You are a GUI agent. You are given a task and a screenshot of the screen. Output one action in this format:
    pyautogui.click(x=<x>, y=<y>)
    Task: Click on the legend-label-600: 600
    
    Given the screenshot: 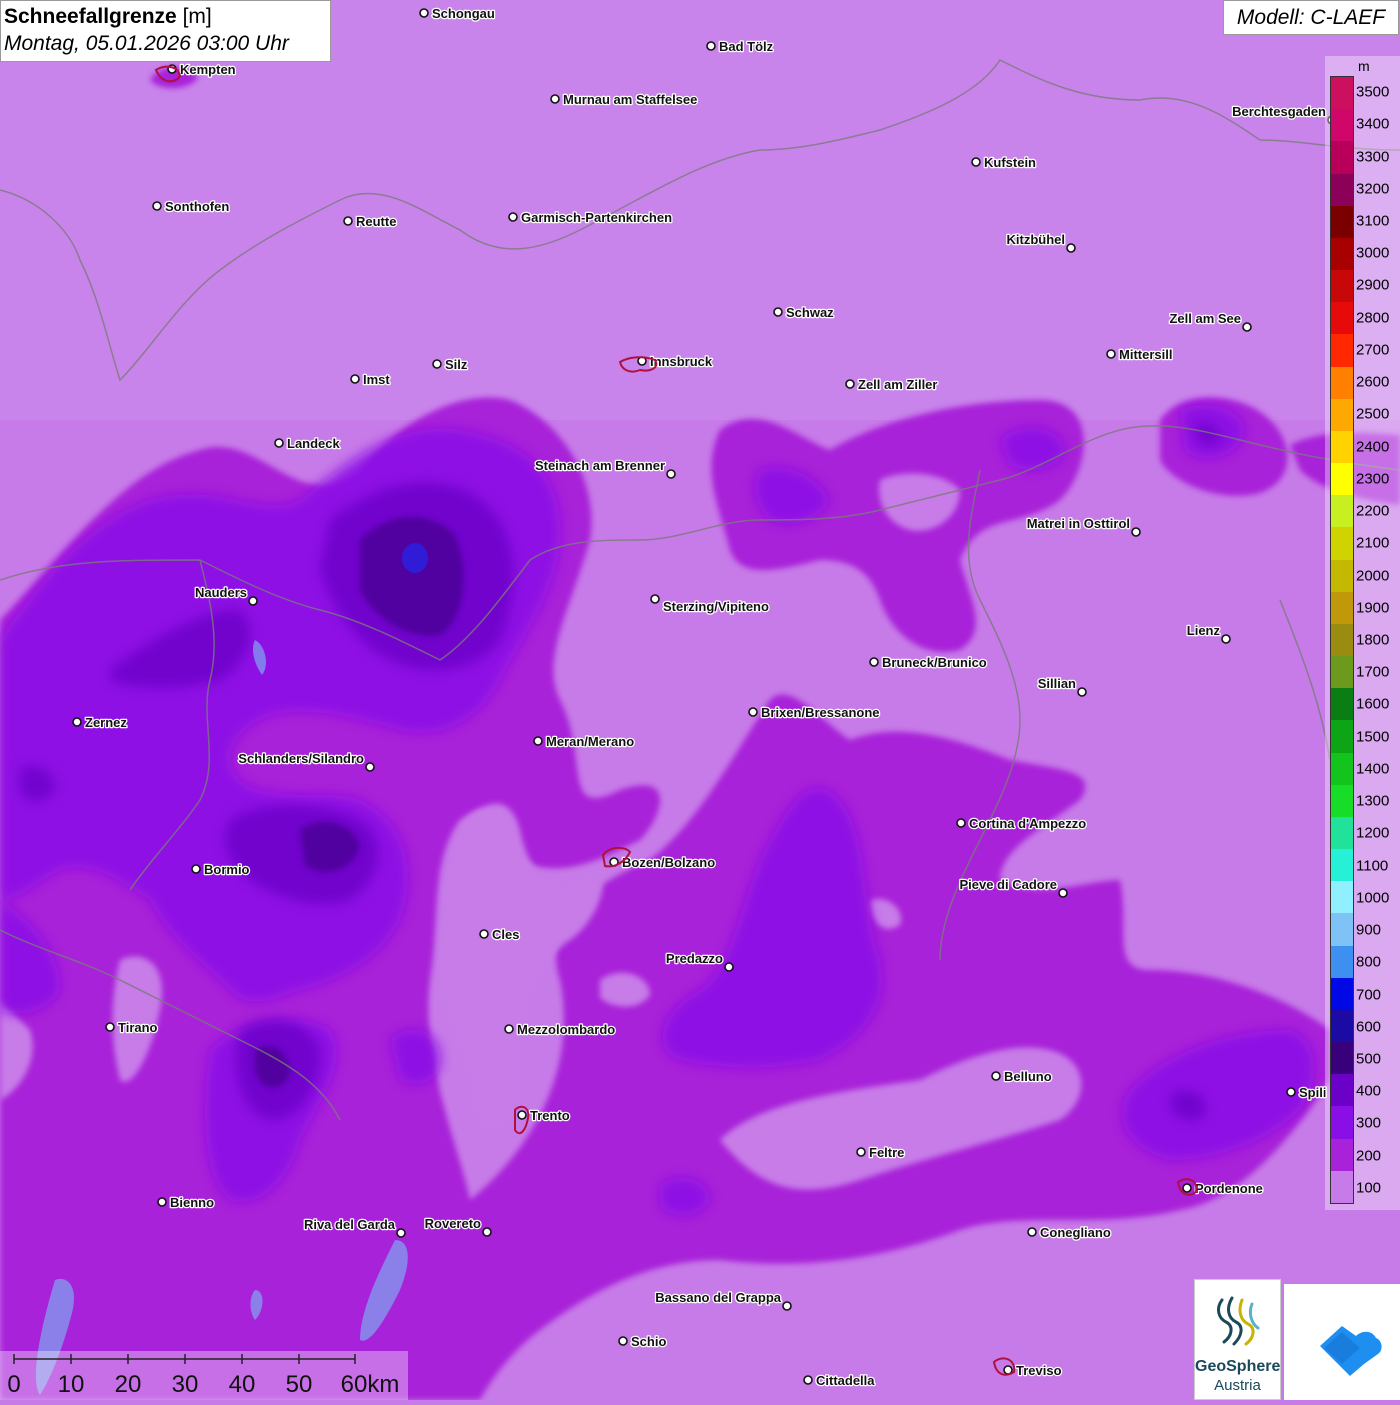 What is the action you would take?
    pyautogui.click(x=1369, y=1027)
    